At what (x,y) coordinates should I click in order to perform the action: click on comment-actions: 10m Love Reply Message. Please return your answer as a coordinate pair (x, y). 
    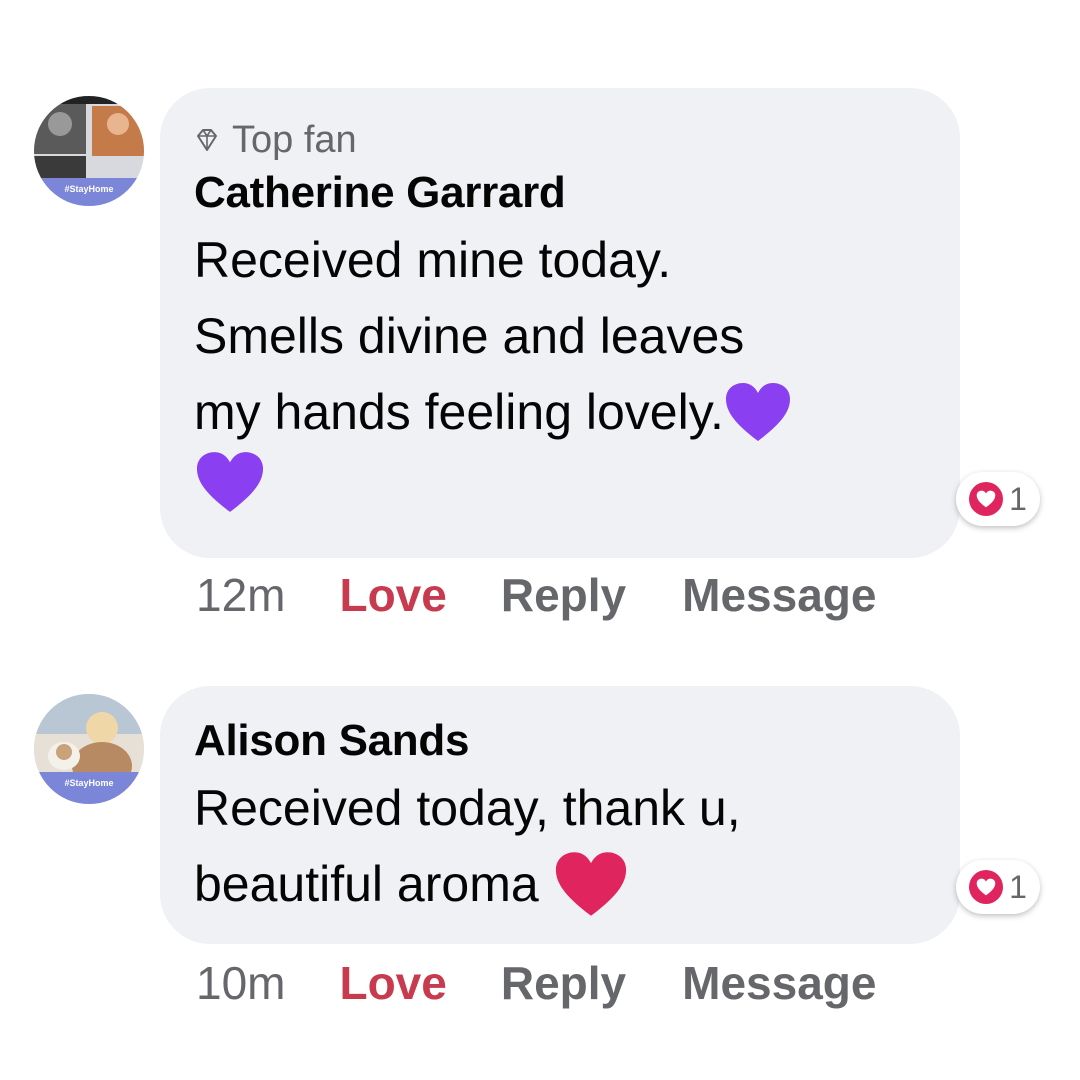
    Looking at the image, I should click on (536, 983).